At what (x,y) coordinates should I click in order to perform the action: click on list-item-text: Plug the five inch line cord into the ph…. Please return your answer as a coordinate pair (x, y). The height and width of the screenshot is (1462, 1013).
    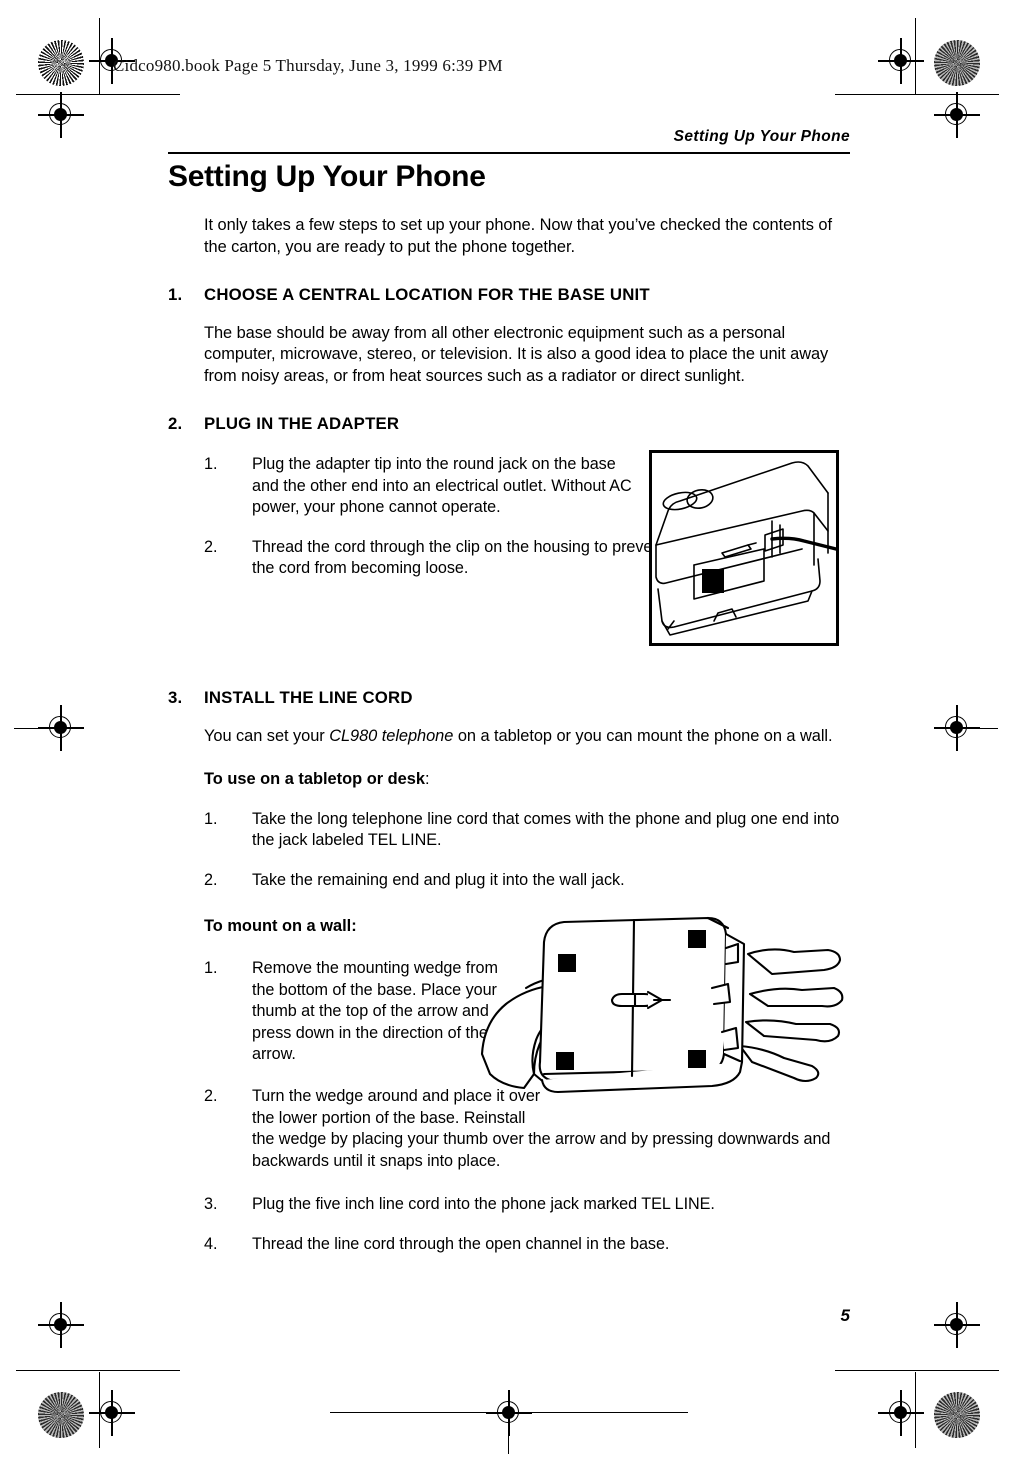
    Looking at the image, I should click on (483, 1204).